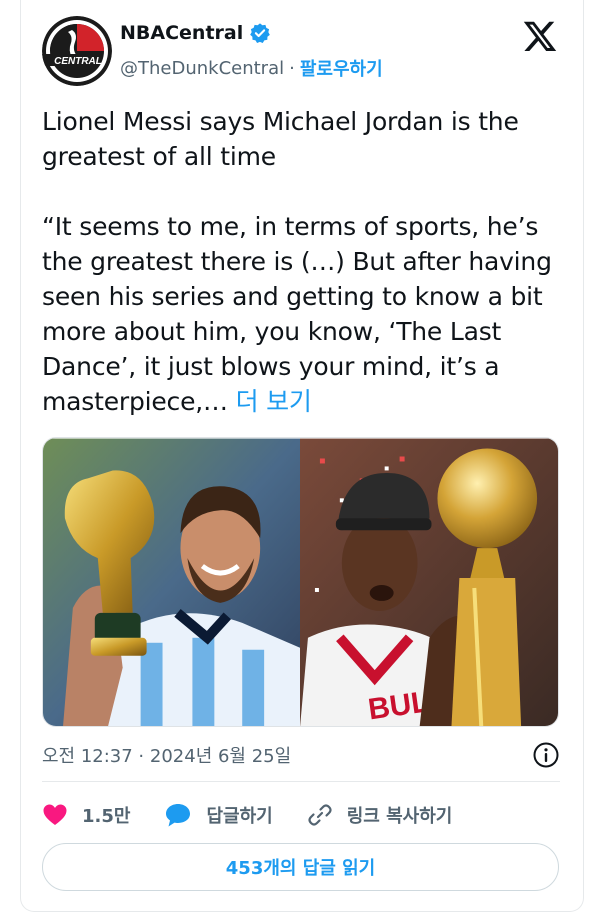 The height and width of the screenshot is (914, 600). I want to click on reply-button: 답글하기, so click(218, 815).